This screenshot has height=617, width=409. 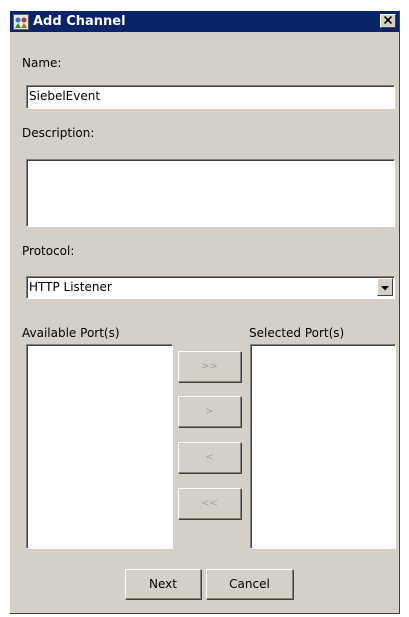 I want to click on protocol-label: Protocol:, so click(x=48, y=251).